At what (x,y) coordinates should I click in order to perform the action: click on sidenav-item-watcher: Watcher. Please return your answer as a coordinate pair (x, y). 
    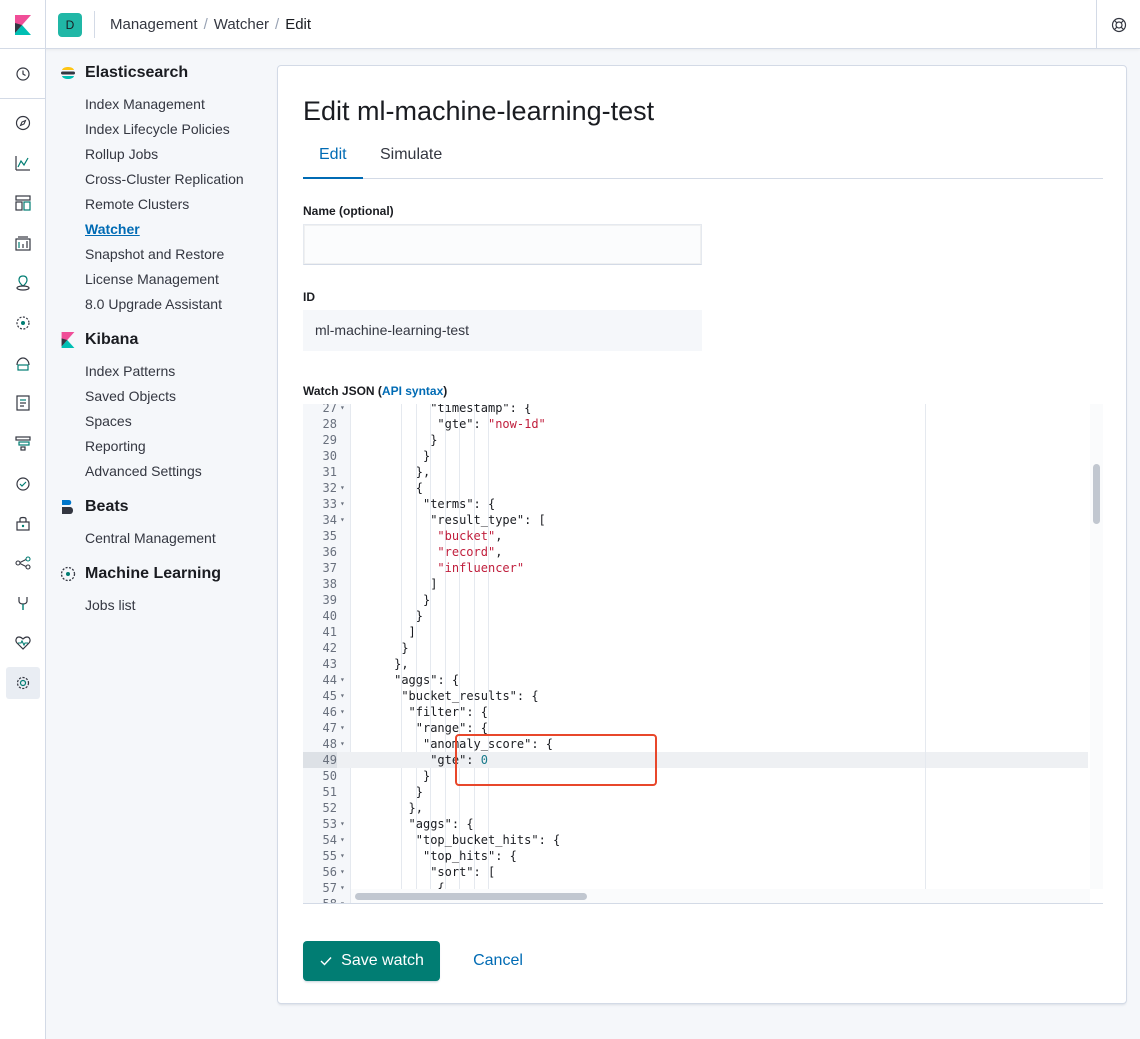
    Looking at the image, I should click on (177, 229).